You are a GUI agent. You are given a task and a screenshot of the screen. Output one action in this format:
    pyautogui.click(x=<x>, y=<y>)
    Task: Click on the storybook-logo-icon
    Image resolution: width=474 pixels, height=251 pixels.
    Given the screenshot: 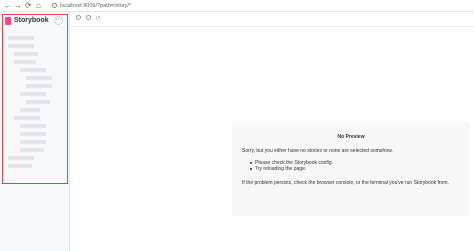 What is the action you would take?
    pyautogui.click(x=8, y=21)
    